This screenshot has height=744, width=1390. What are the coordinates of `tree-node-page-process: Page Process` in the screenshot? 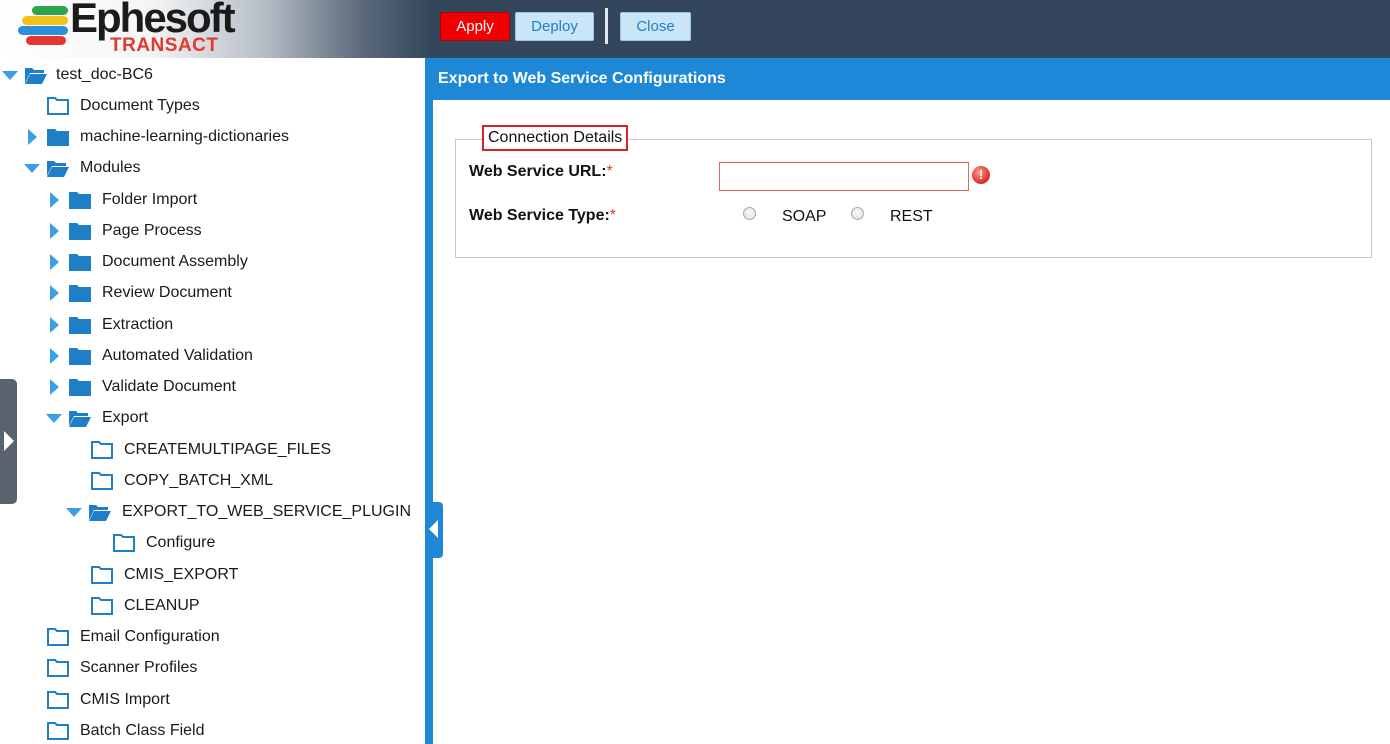 It's located at (124, 231).